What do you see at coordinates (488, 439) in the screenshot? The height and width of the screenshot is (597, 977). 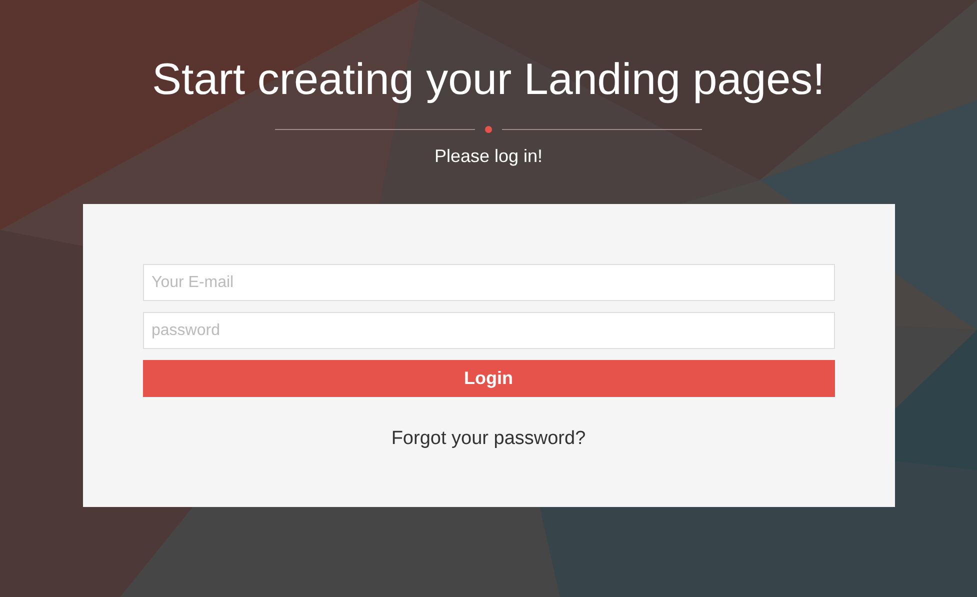 I see `forgot-password-link: Forgot your password?` at bounding box center [488, 439].